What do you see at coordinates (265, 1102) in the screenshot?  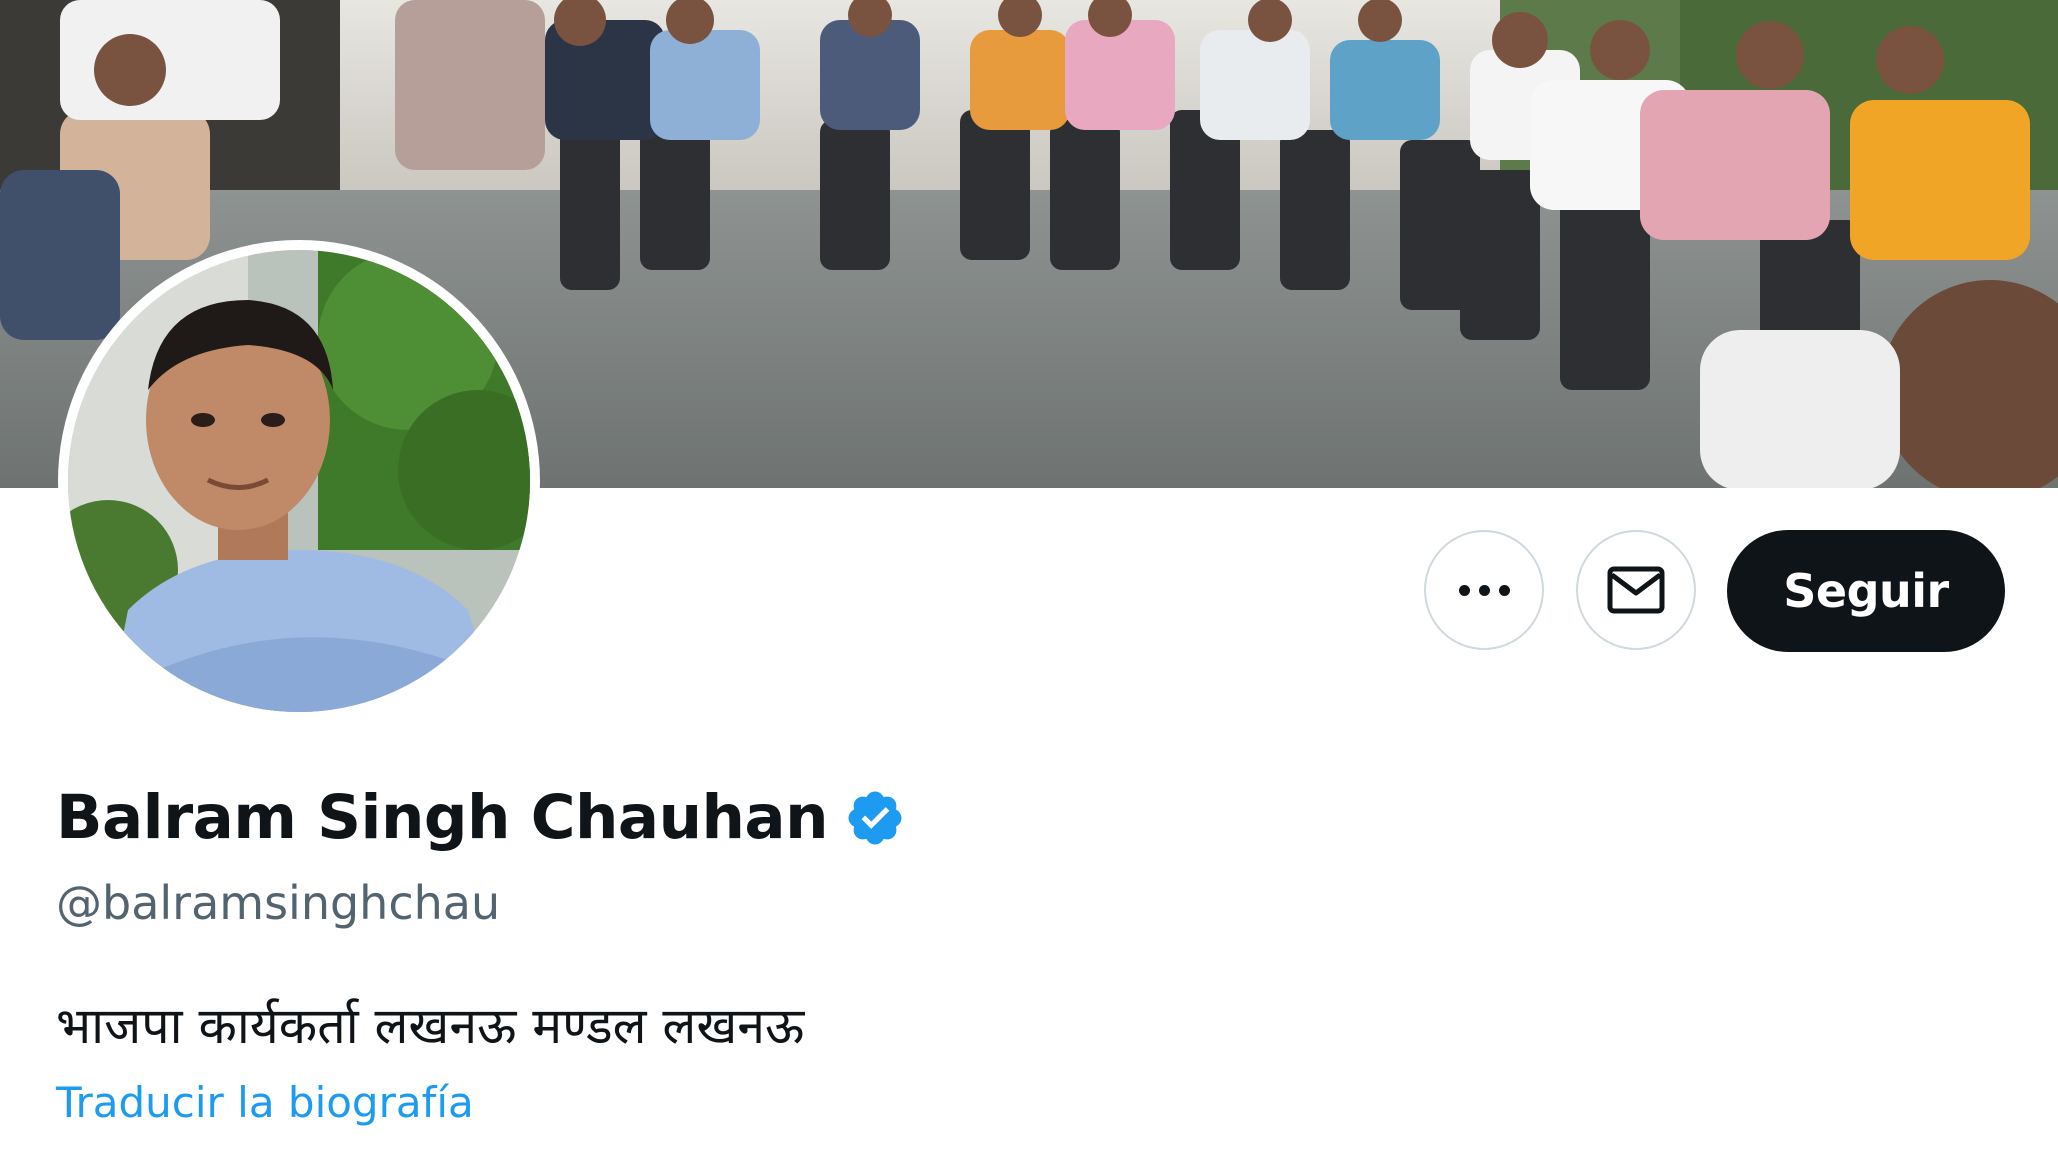 I see `translate-bio-link: Traducir la biografía` at bounding box center [265, 1102].